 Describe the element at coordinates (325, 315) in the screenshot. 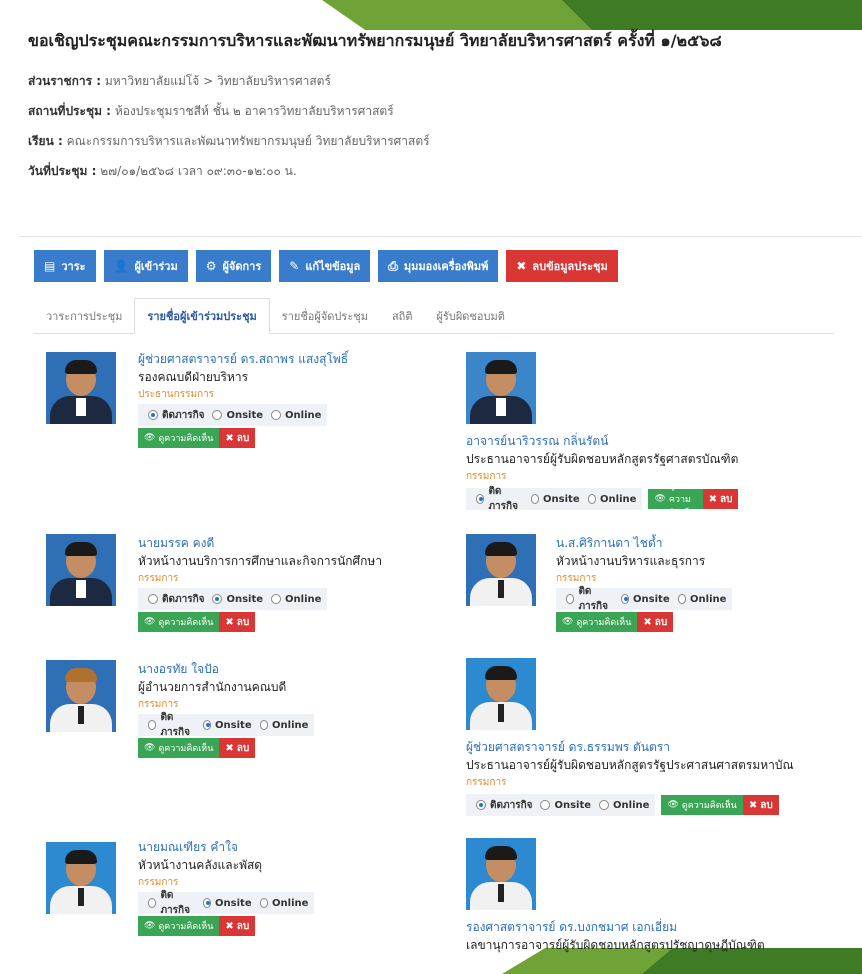

I see `tab-organizers: รายชื่อผู้จัดประชุม` at that location.